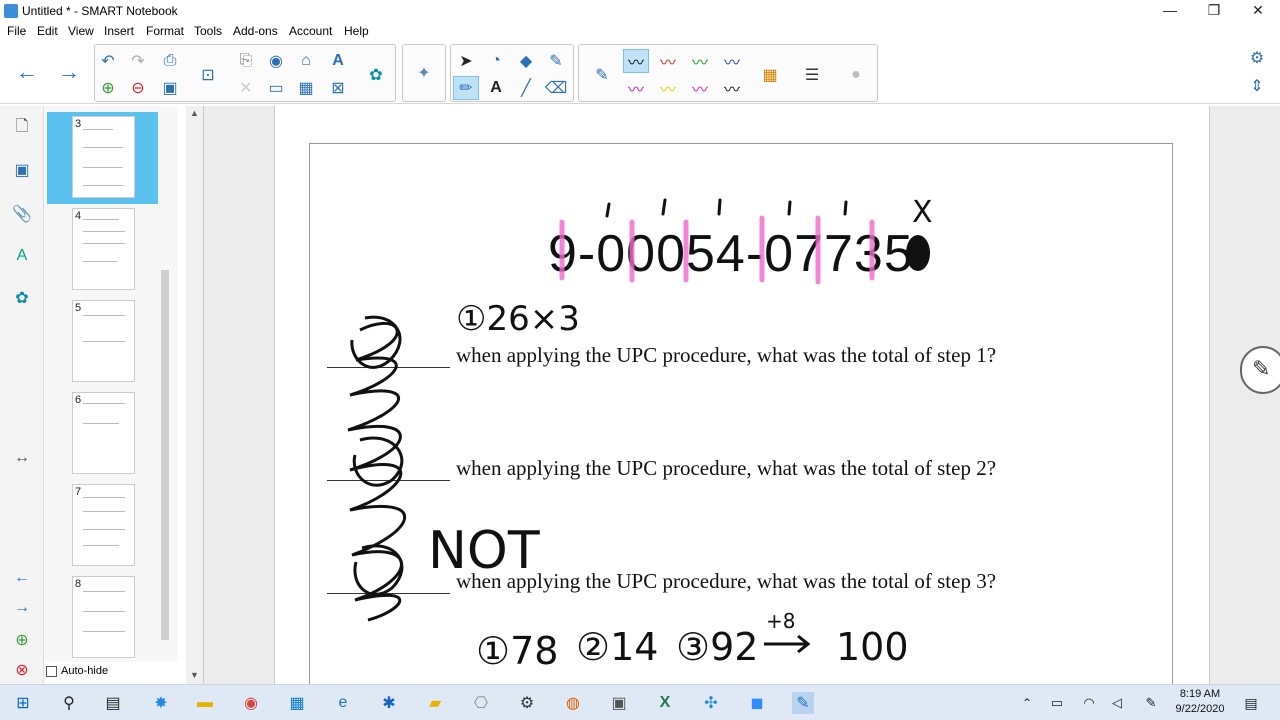 Image resolution: width=1280 pixels, height=720 pixels. I want to click on pens-tool-icon: ✏, so click(466, 88).